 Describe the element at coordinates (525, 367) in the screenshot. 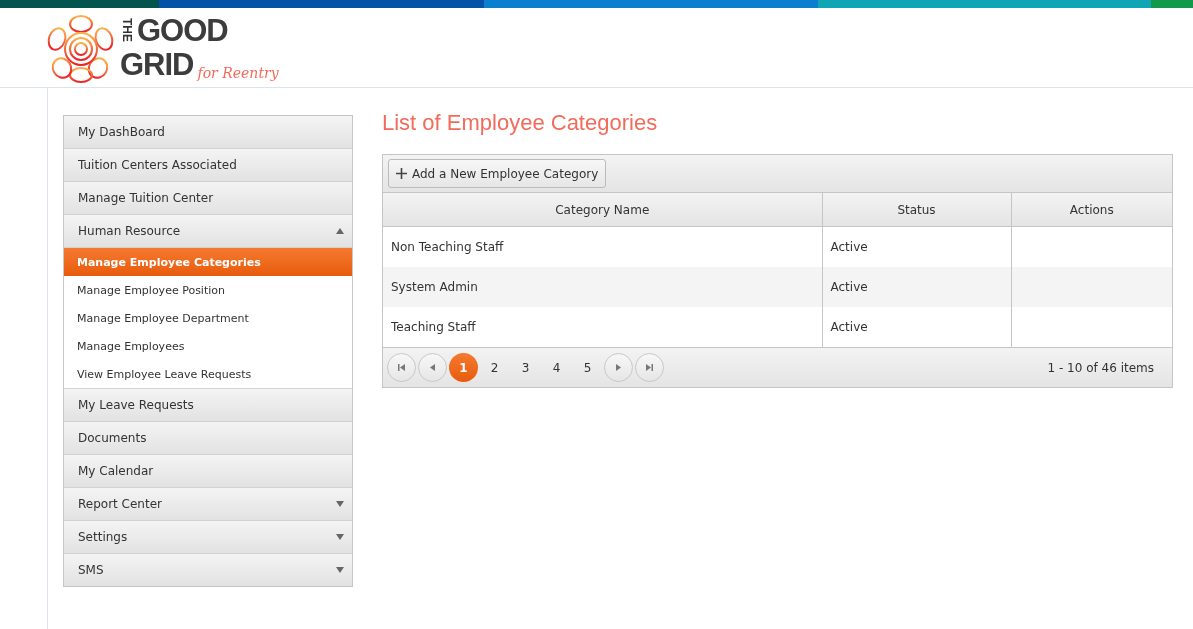

I see `page-number: 3` at that location.